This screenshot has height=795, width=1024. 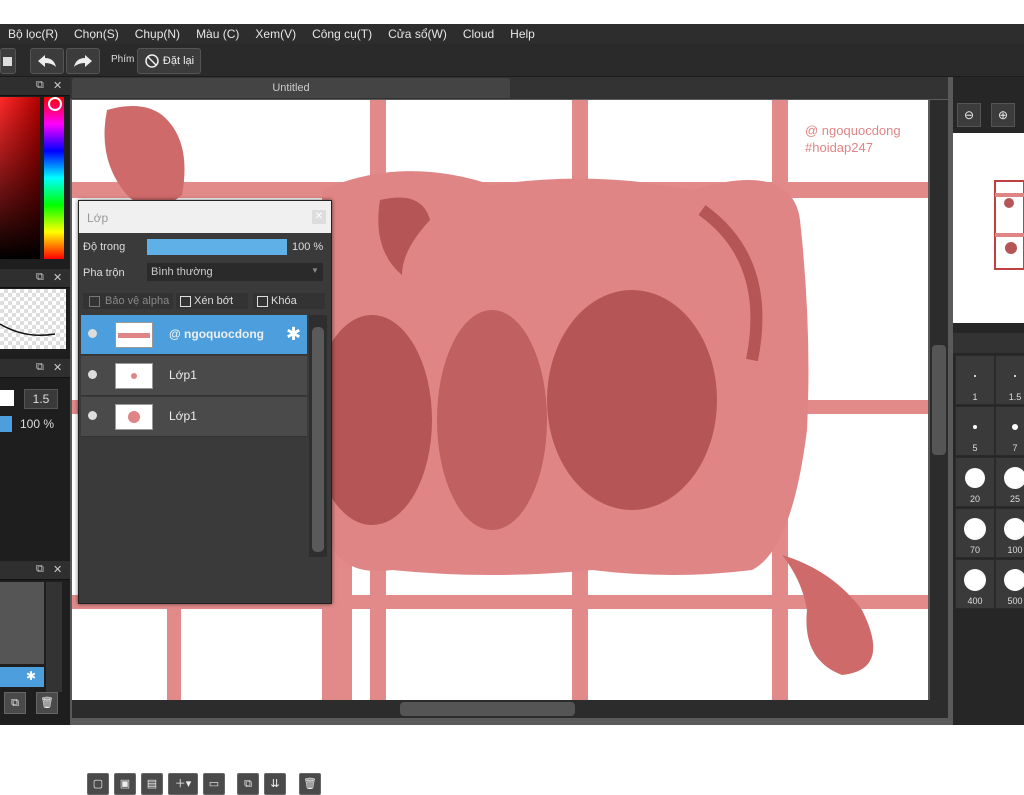 I want to click on brush-size-cell: 400, so click(x=975, y=584).